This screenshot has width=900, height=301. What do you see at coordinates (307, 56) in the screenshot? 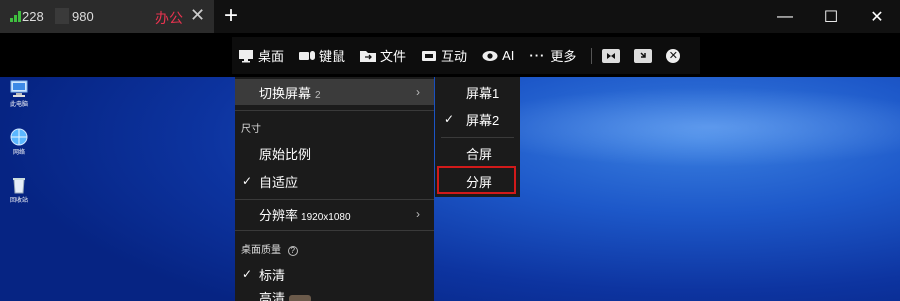
I see `keyboard-mouse-icon` at bounding box center [307, 56].